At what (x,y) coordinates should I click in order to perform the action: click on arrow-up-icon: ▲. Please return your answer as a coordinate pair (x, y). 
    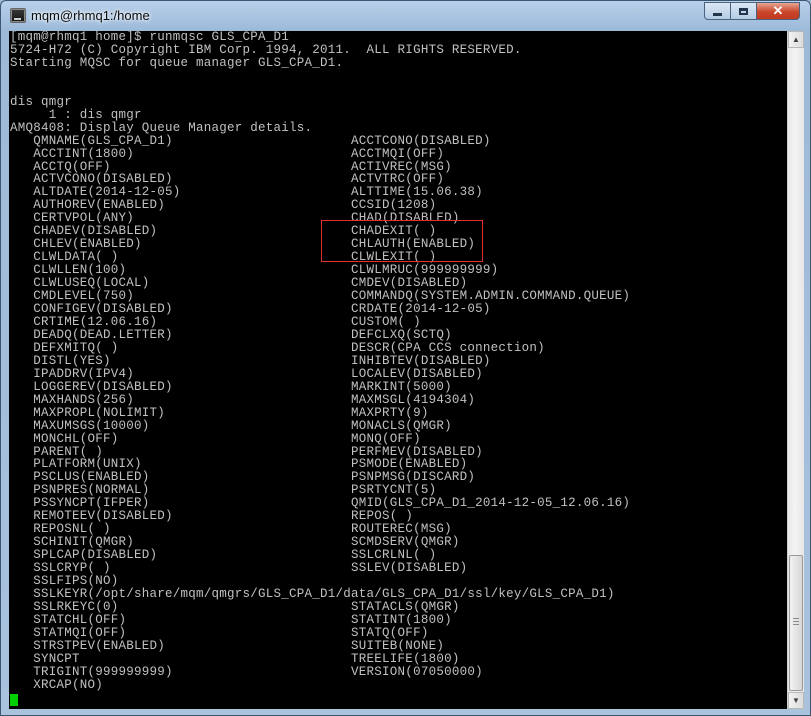
    Looking at the image, I should click on (796, 39).